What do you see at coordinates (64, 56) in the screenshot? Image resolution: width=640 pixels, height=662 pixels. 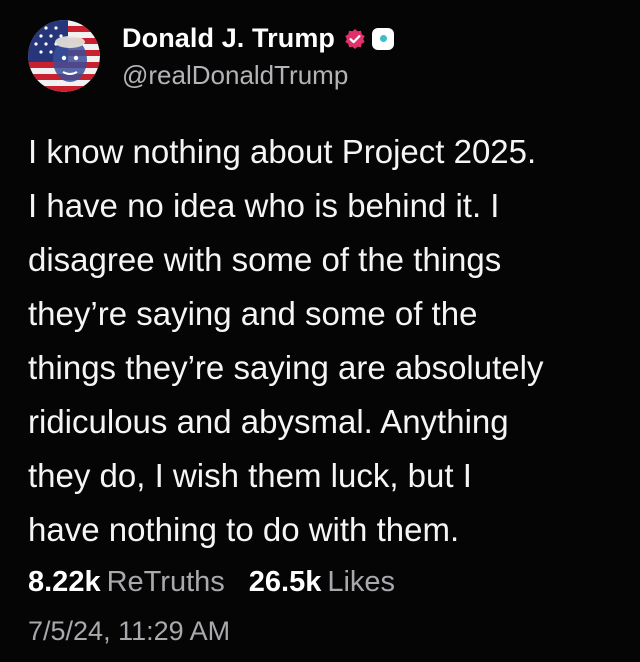 I see `avatar` at bounding box center [64, 56].